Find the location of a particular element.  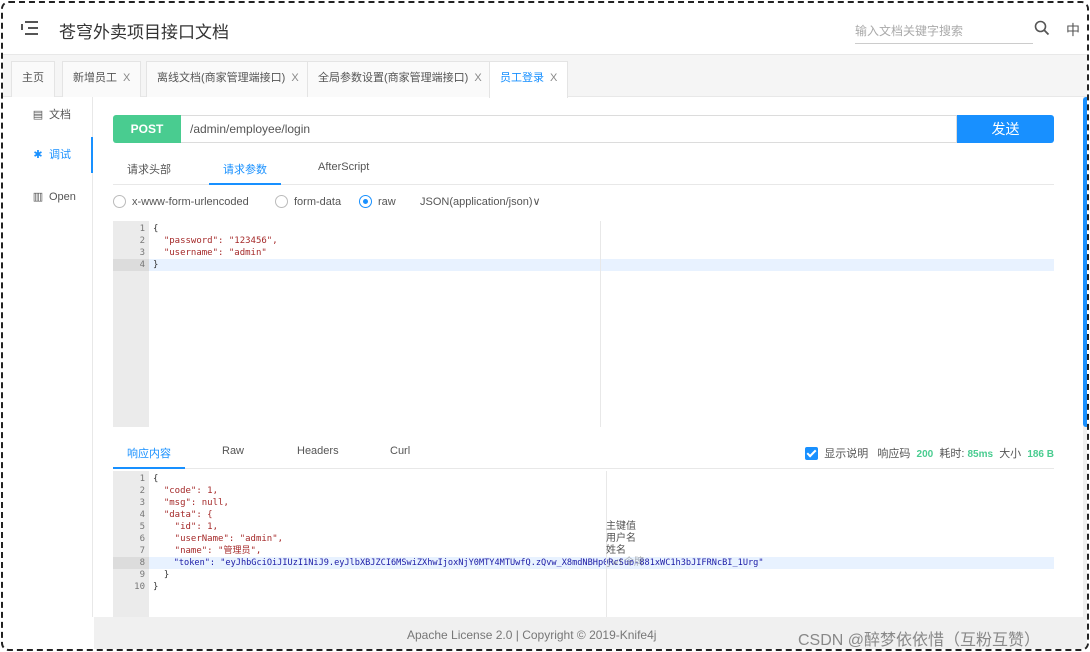

radio-label: raw is located at coordinates (387, 202).